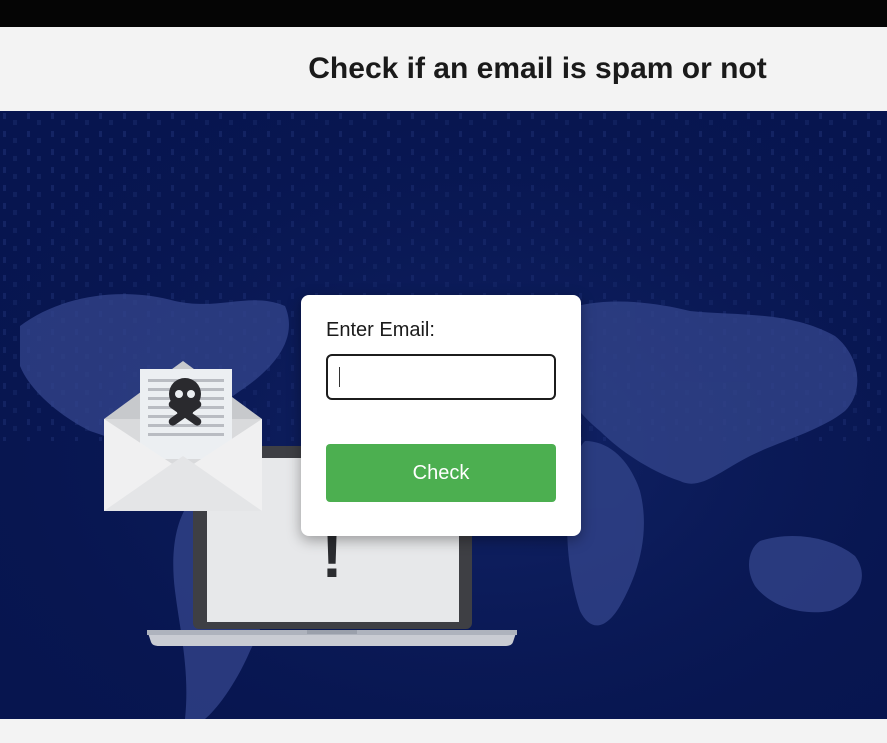 Image resolution: width=887 pixels, height=743 pixels. What do you see at coordinates (443, 13) in the screenshot?
I see `top-bar` at bounding box center [443, 13].